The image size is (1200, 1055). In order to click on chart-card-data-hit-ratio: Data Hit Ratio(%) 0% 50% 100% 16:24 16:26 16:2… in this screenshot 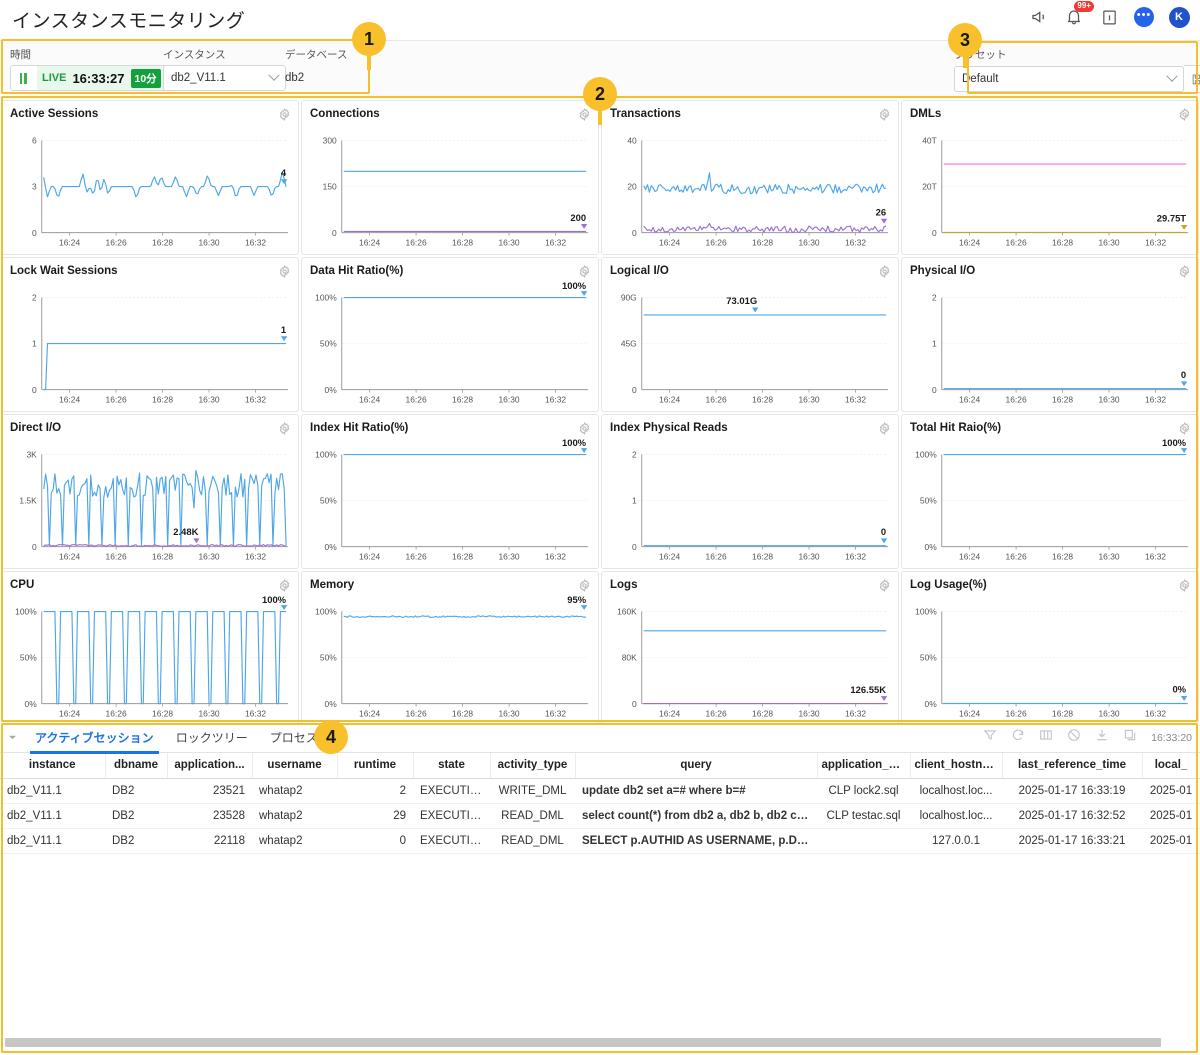, I will do `click(450, 334)`.